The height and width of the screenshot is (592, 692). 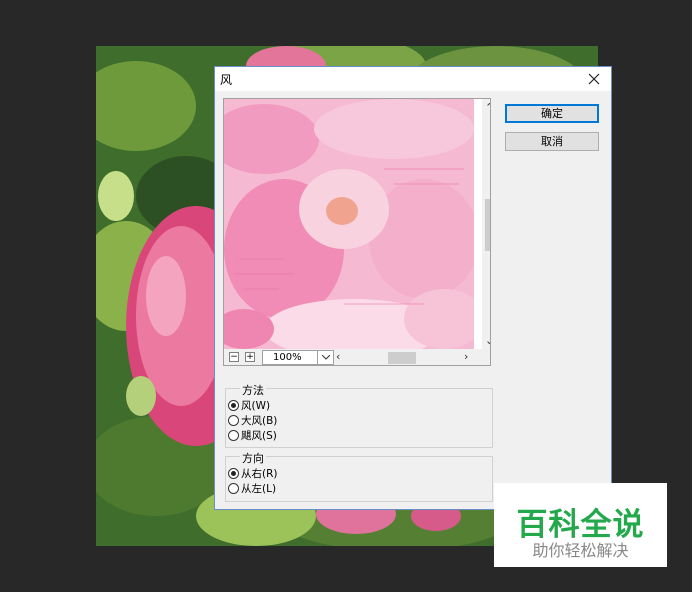 I want to click on radio-method-hurricane: 飓风(S), so click(x=252, y=435).